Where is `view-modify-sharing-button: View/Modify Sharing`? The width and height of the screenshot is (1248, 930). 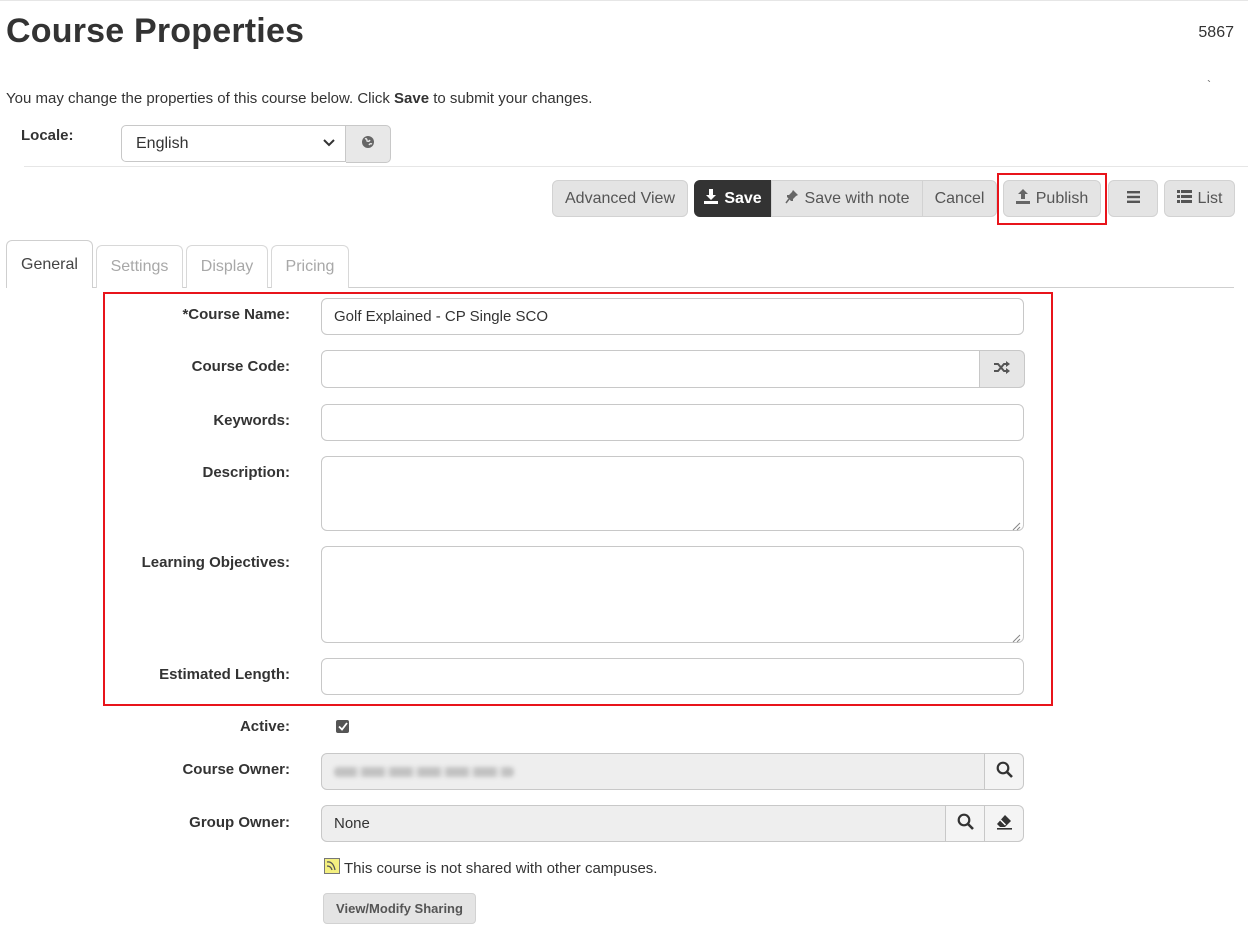
view-modify-sharing-button: View/Modify Sharing is located at coordinates (399, 908).